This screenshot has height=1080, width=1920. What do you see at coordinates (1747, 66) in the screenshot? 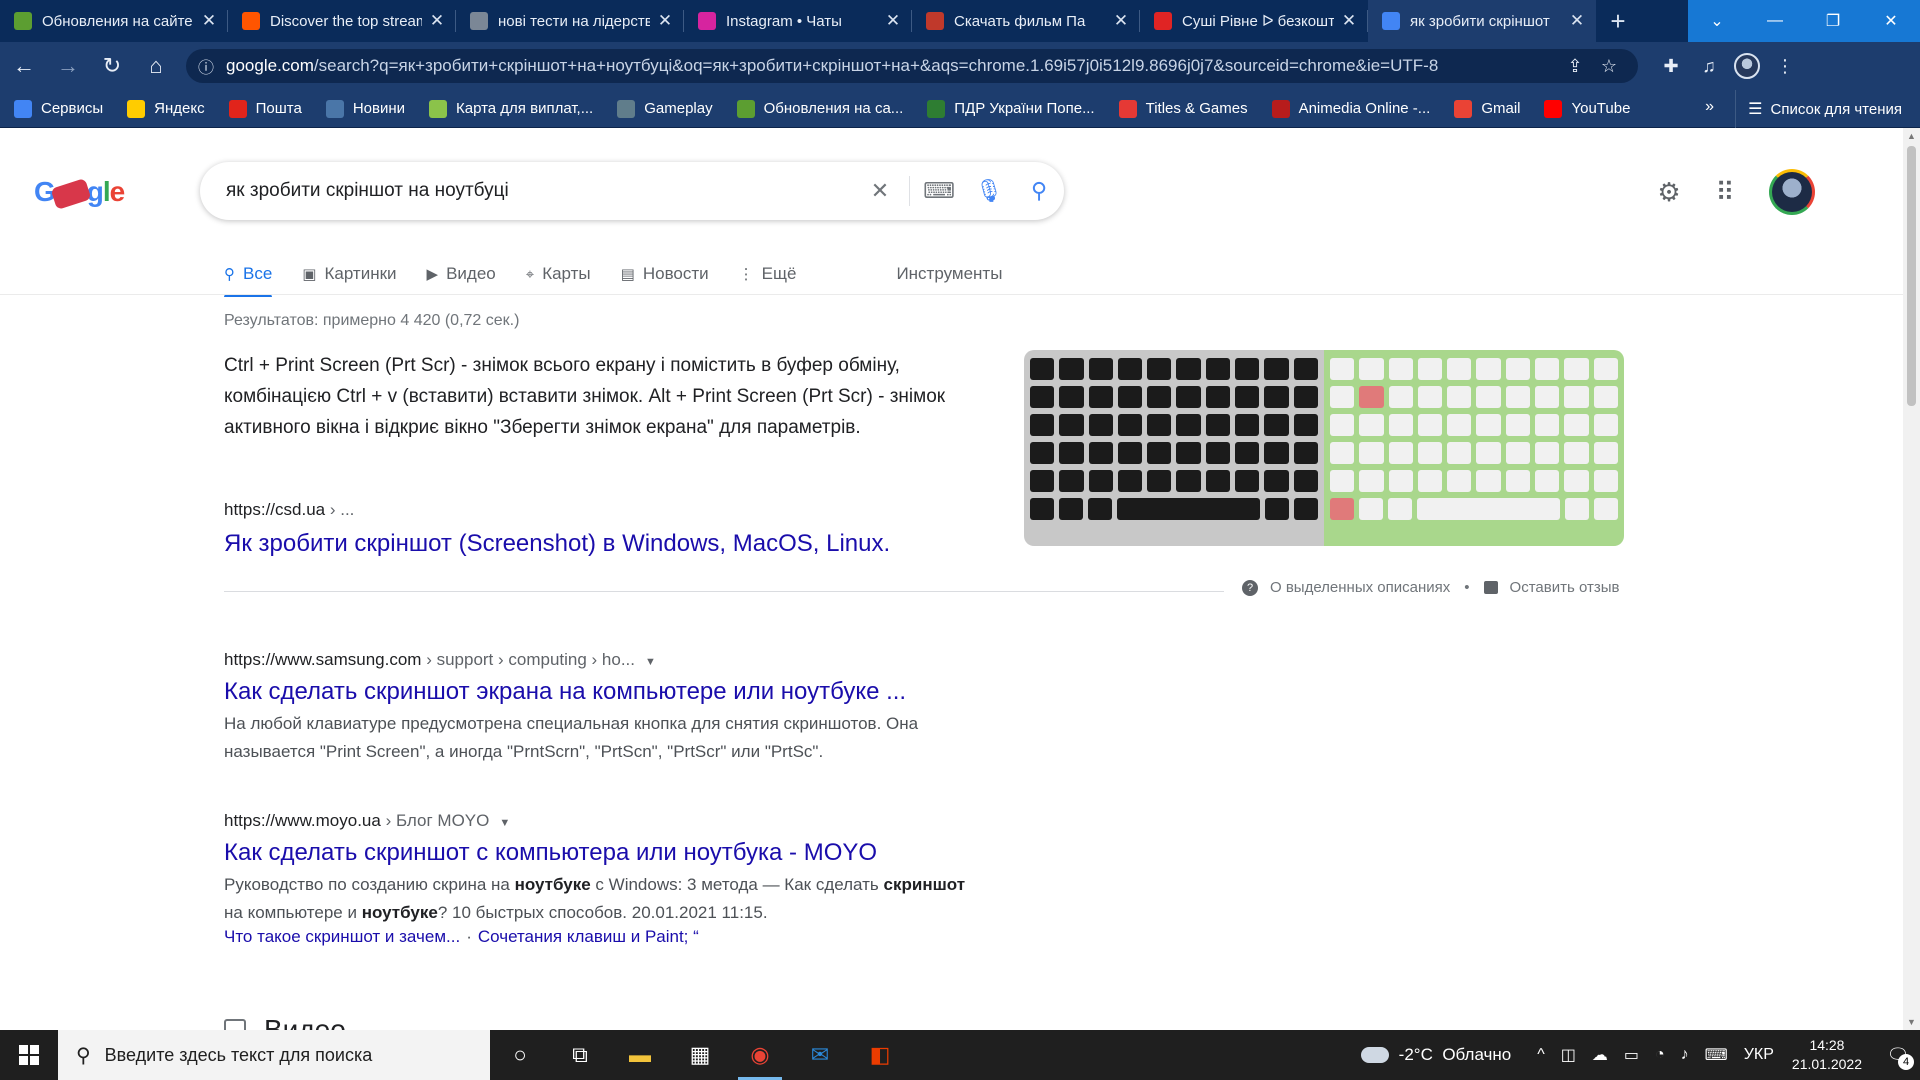
I see `profile-avatar` at bounding box center [1747, 66].